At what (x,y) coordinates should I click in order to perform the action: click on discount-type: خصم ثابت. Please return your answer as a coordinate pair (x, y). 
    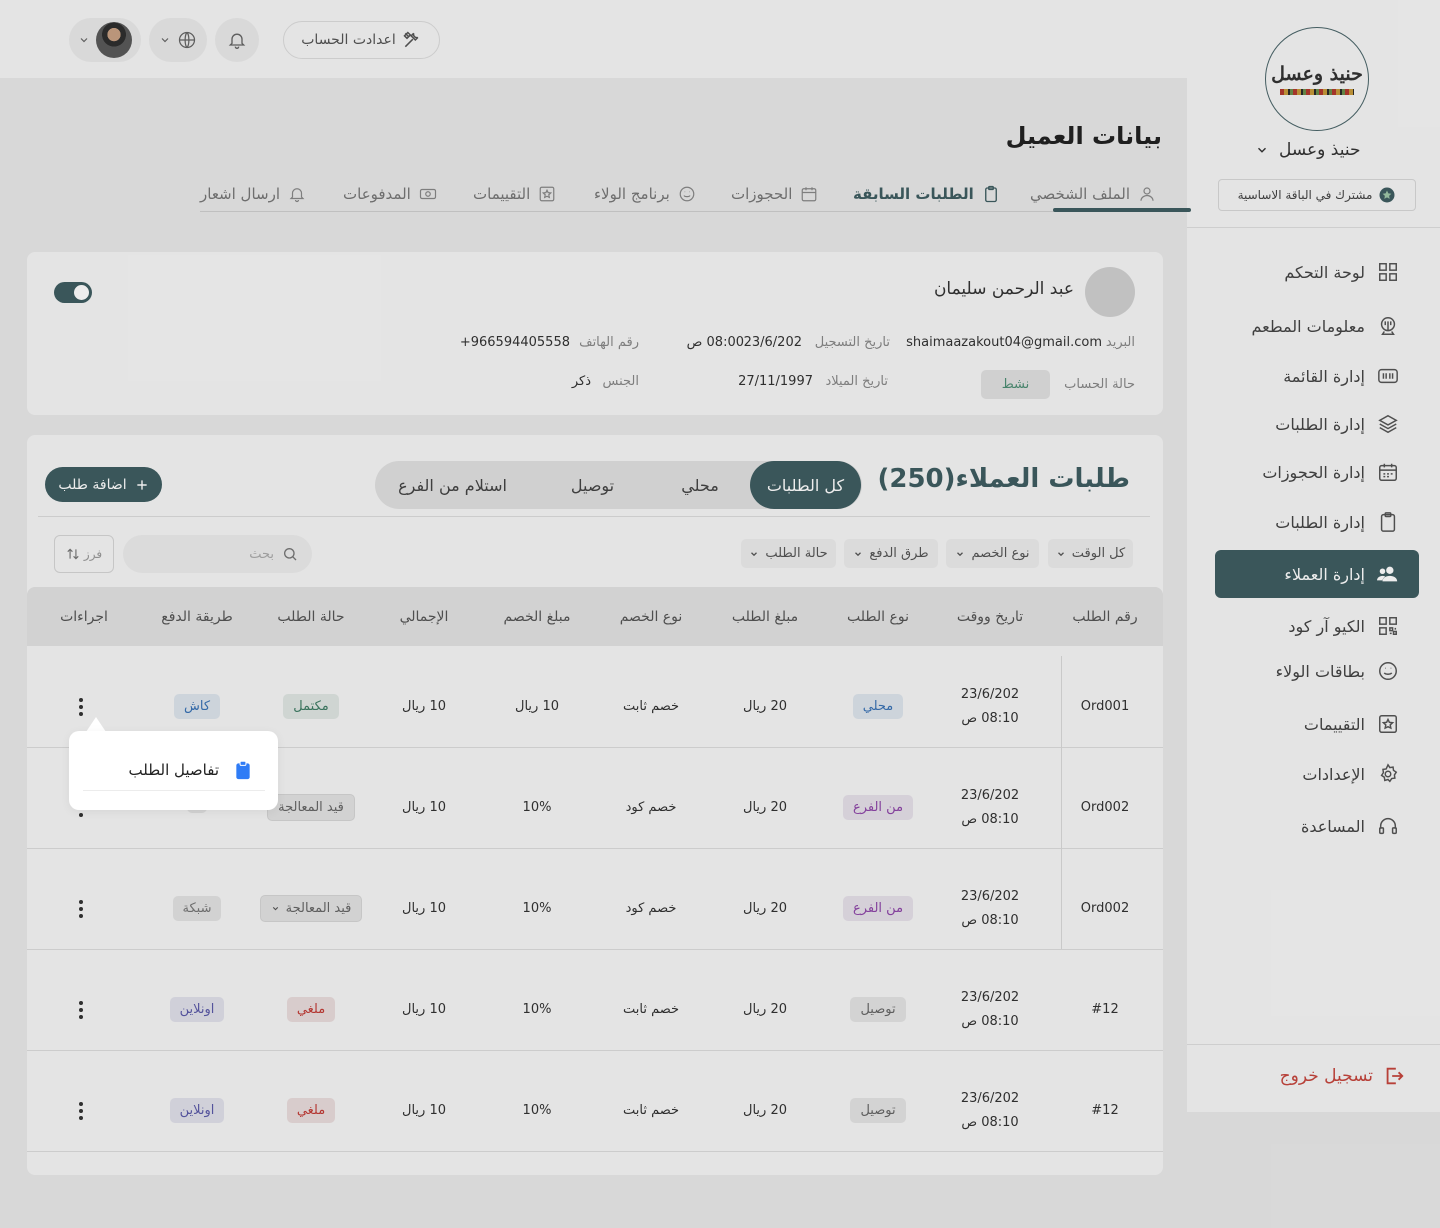
    Looking at the image, I should click on (651, 706).